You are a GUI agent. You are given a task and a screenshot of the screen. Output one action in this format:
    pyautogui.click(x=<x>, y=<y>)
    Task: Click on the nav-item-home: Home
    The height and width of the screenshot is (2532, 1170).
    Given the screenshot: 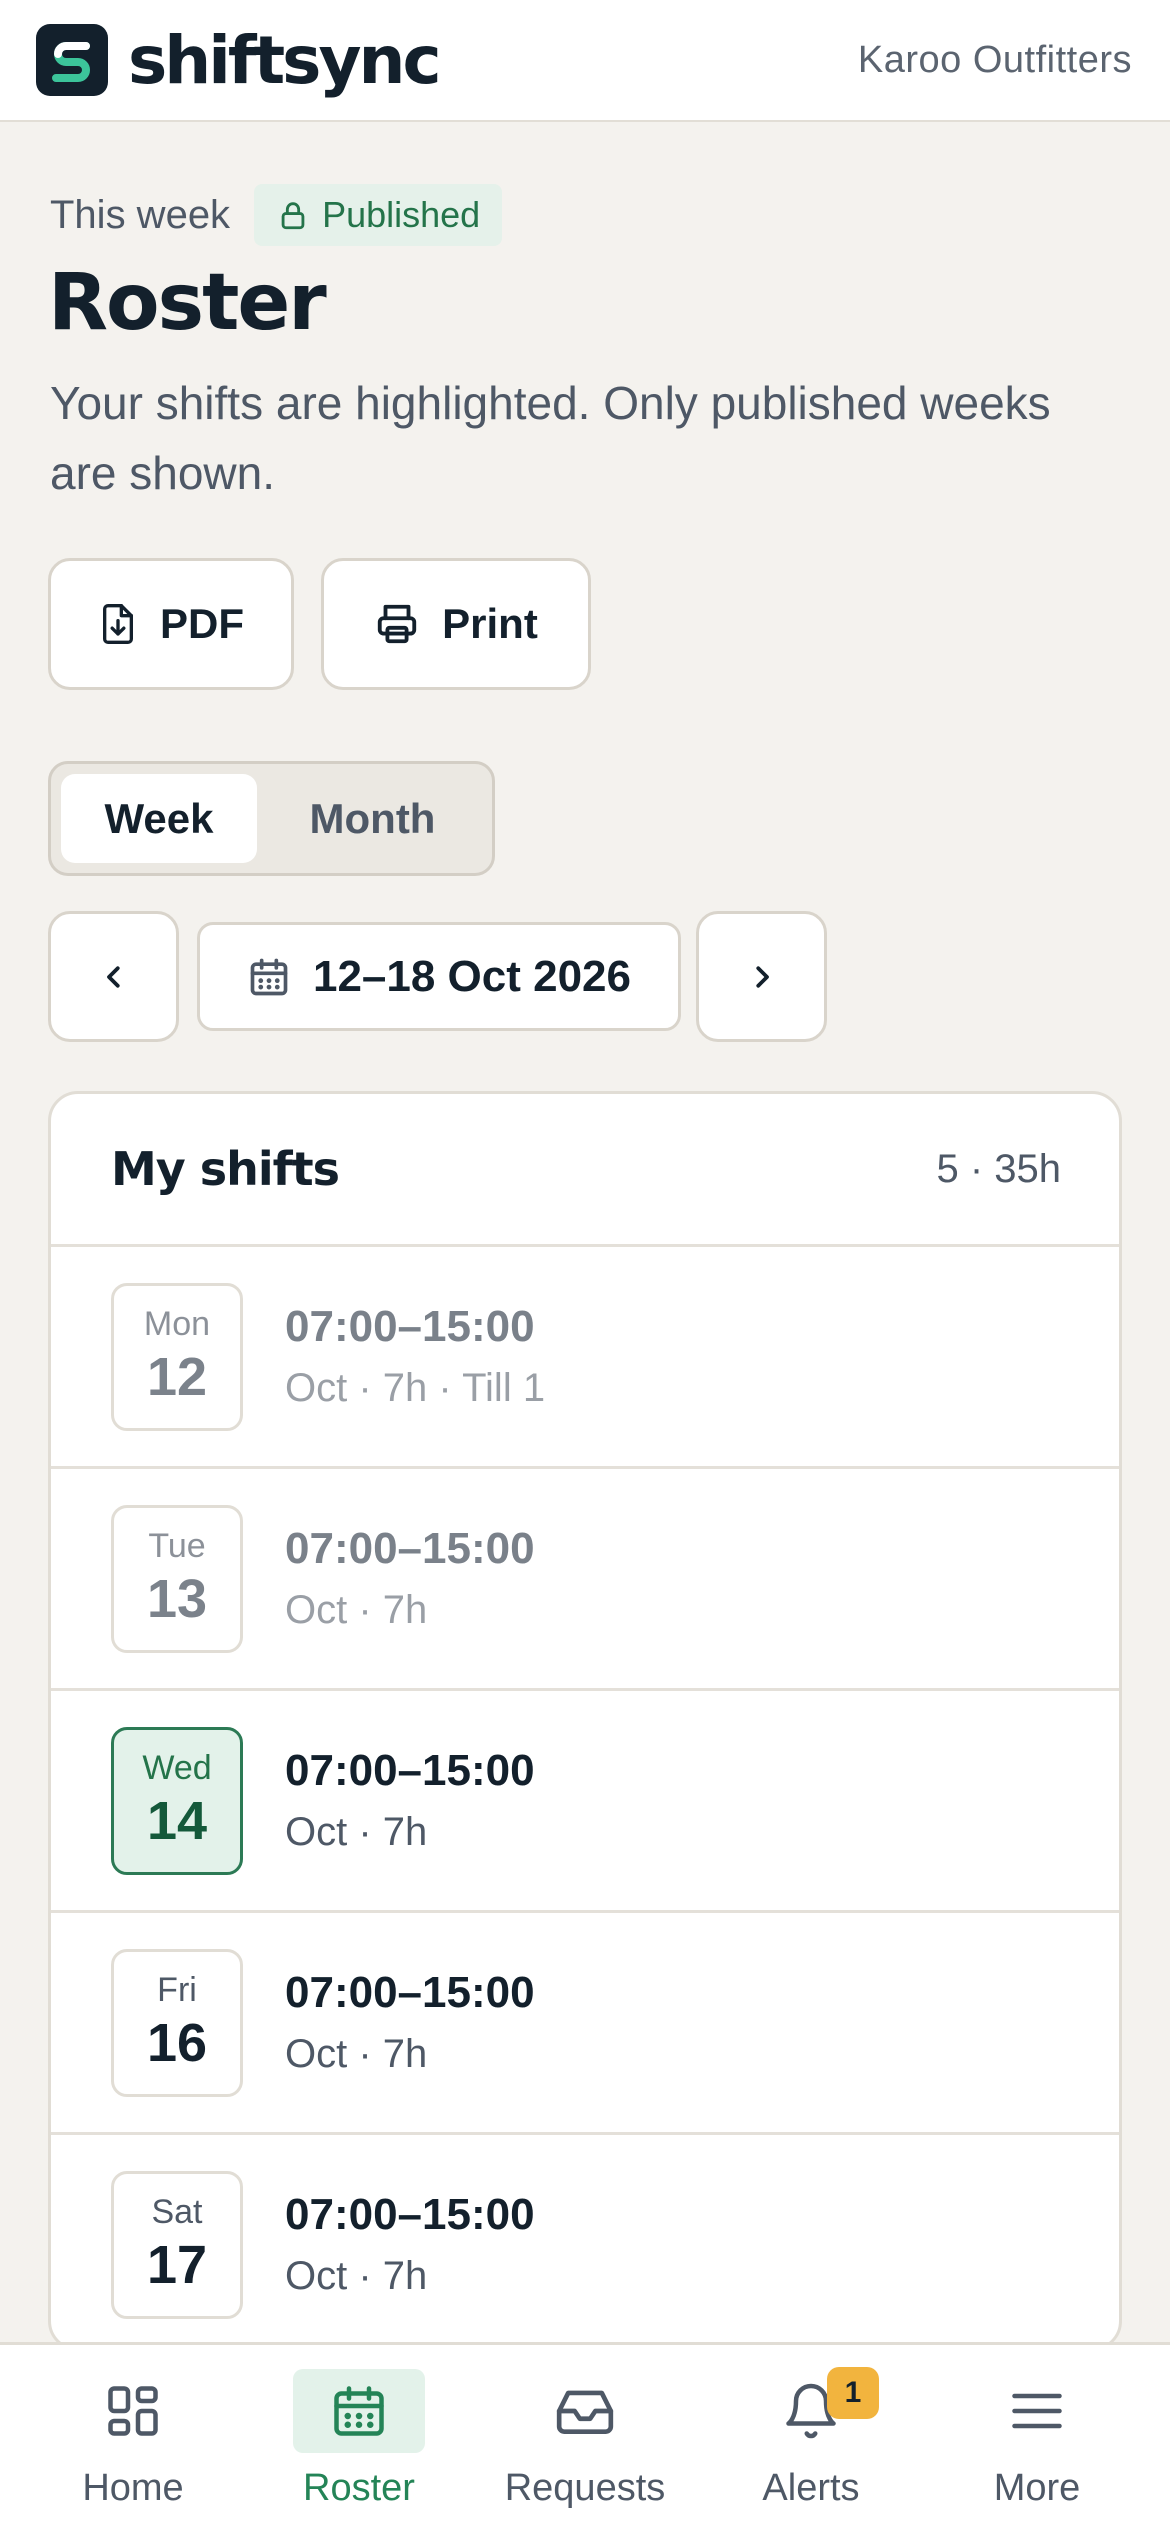 What is the action you would take?
    pyautogui.click(x=133, y=2439)
    